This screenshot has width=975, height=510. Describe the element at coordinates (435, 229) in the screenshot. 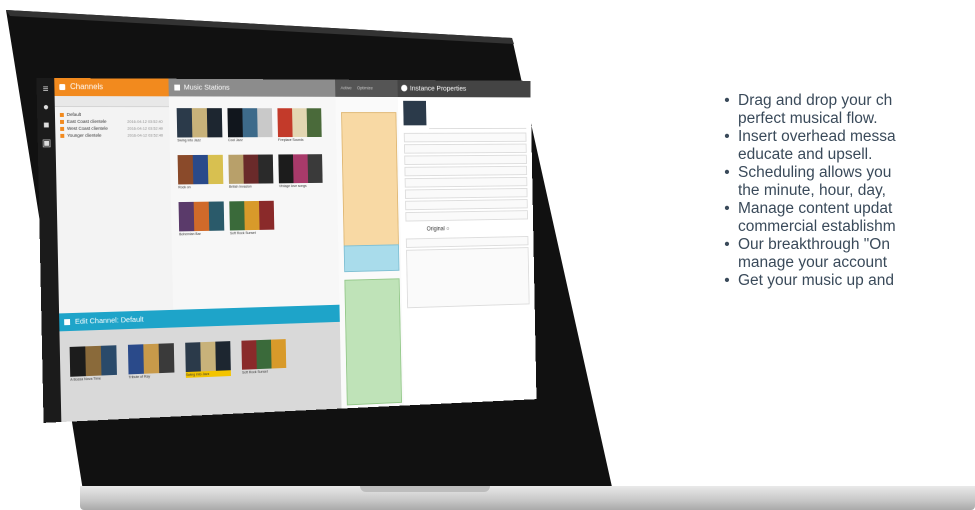

I see `original-label: Original` at that location.